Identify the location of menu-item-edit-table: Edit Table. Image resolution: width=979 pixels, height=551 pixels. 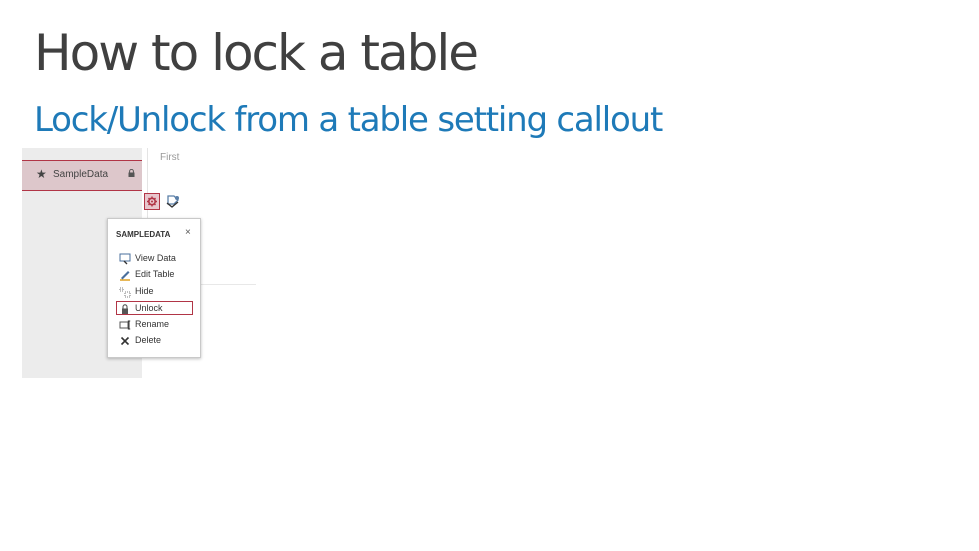
(154, 275).